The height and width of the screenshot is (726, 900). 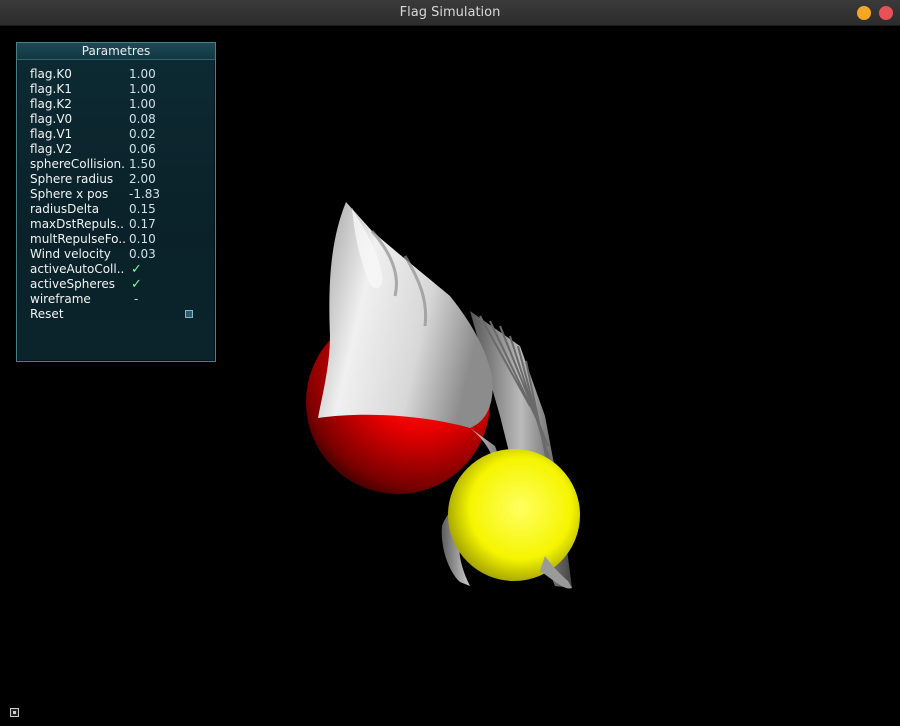 What do you see at coordinates (144, 194) in the screenshot?
I see `param-value: -1.83` at bounding box center [144, 194].